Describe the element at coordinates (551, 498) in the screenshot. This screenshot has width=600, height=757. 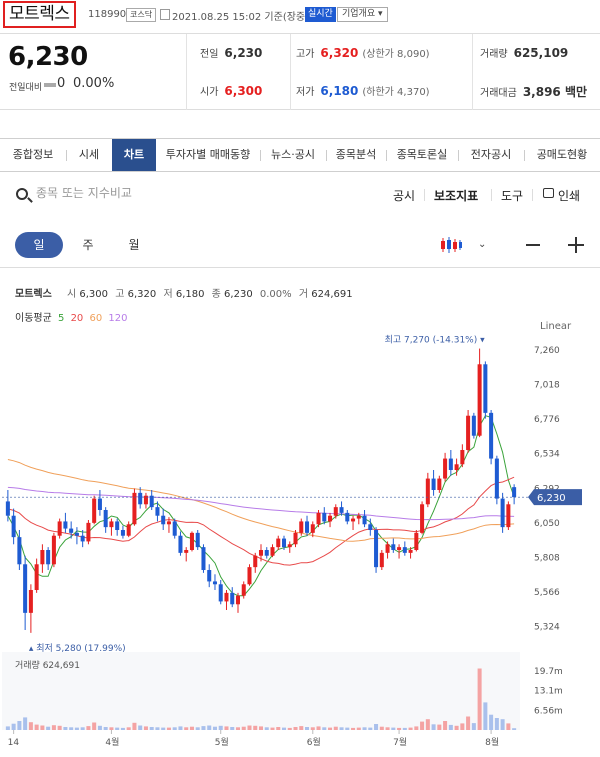
I see `current-price-label: 6,230` at that location.